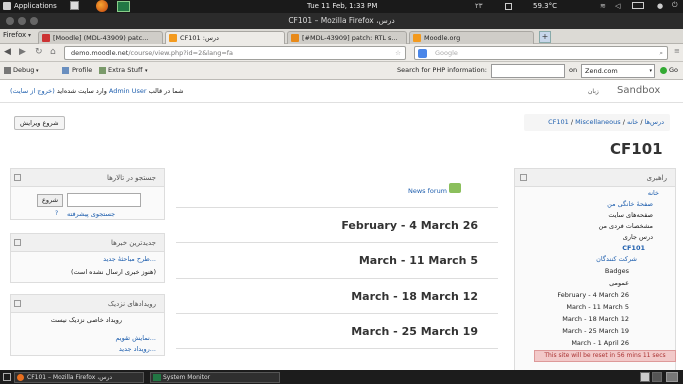 This screenshot has height=384, width=683. What do you see at coordinates (86, 320) in the screenshot?
I see `no-events-text: رویداد خاصی نزدیک نیست` at bounding box center [86, 320].